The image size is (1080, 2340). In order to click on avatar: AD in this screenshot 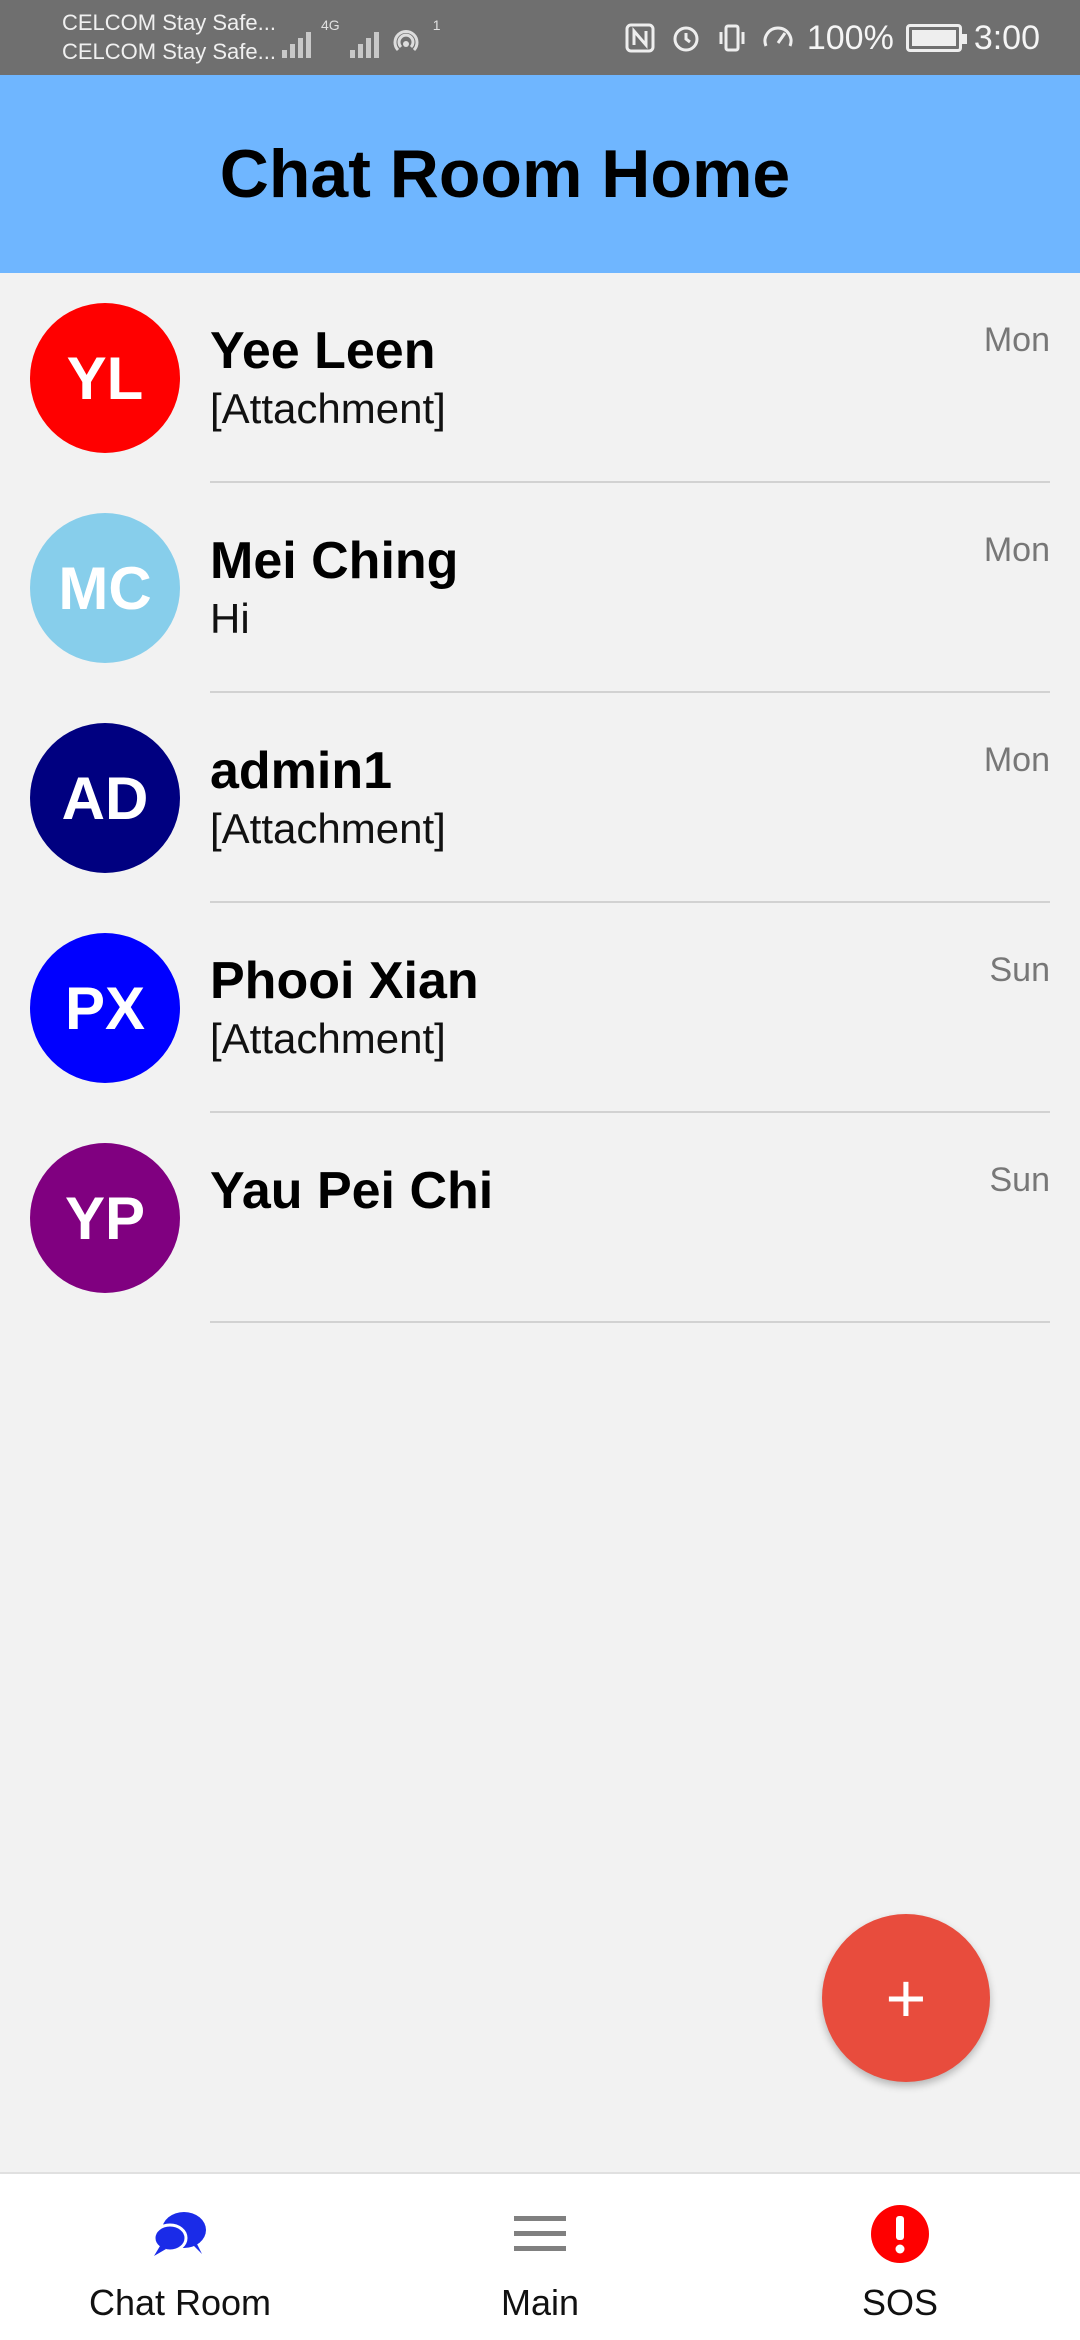, I will do `click(105, 798)`.